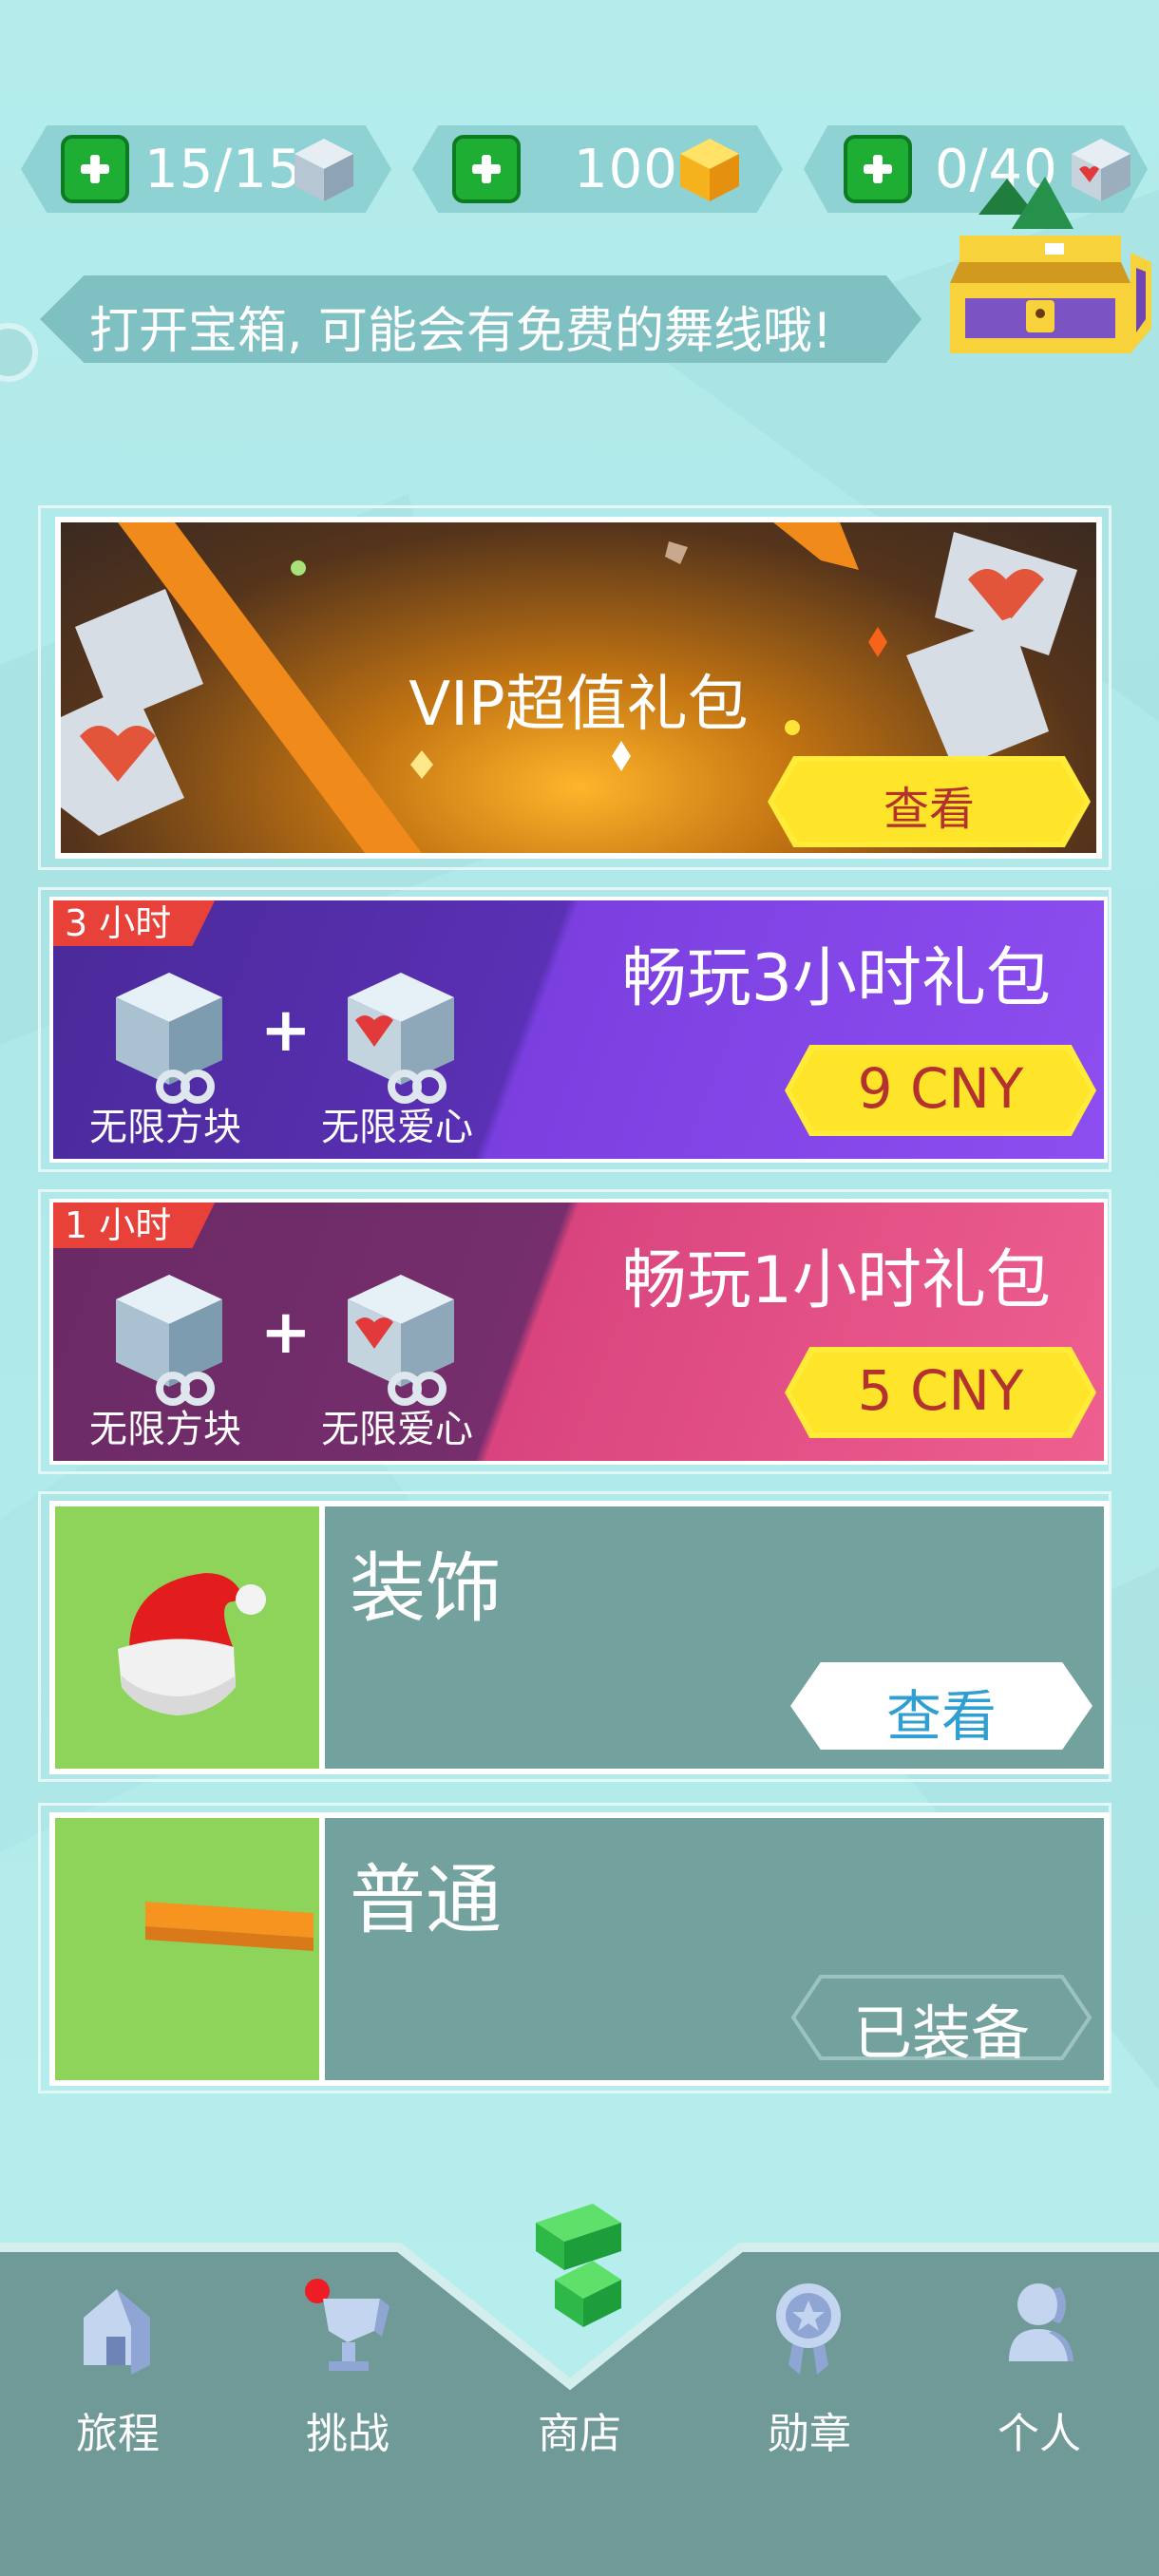  I want to click on gold-counter: 100, so click(597, 169).